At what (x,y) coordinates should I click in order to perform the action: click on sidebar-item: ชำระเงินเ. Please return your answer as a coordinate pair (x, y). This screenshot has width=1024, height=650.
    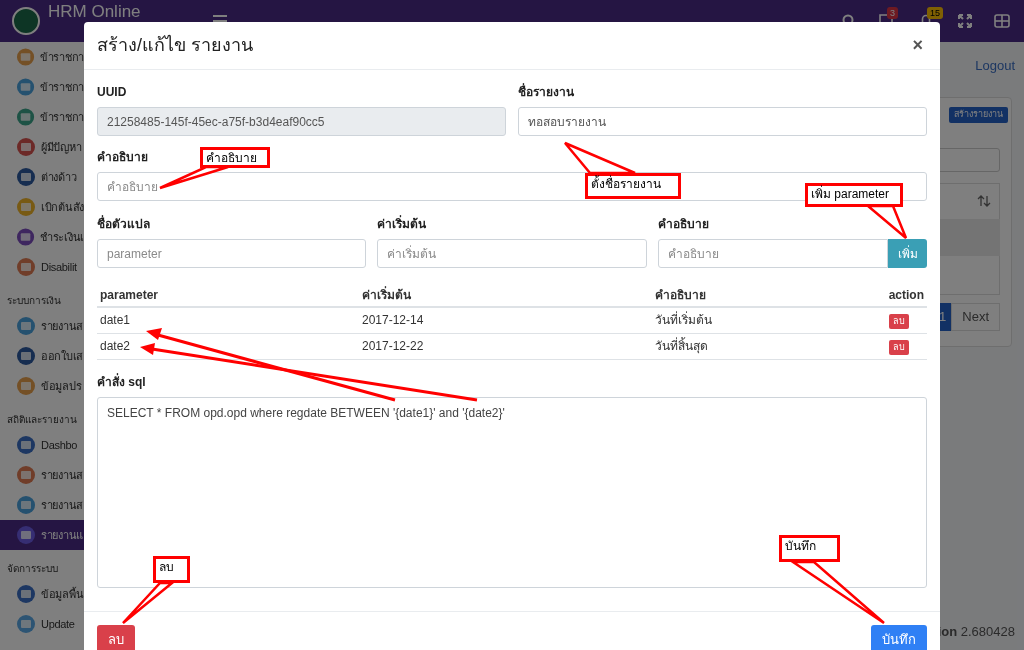
    Looking at the image, I should click on (42, 237).